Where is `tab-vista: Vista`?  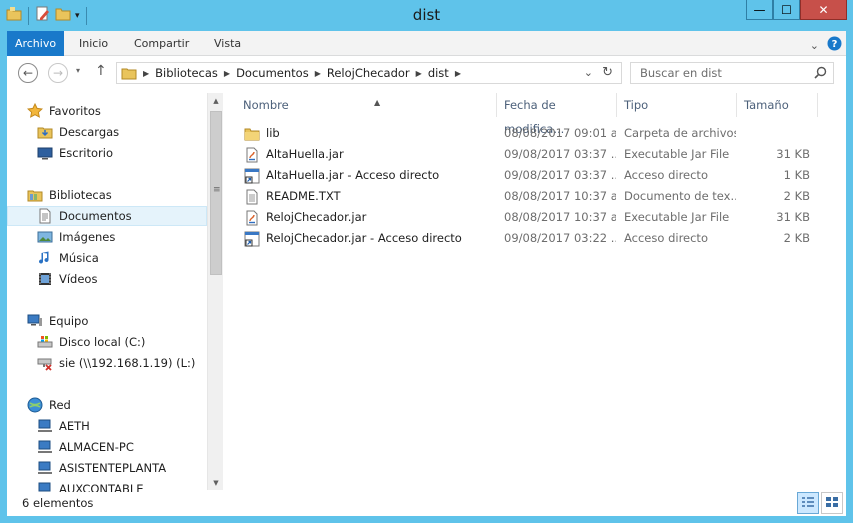 tab-vista: Vista is located at coordinates (227, 43).